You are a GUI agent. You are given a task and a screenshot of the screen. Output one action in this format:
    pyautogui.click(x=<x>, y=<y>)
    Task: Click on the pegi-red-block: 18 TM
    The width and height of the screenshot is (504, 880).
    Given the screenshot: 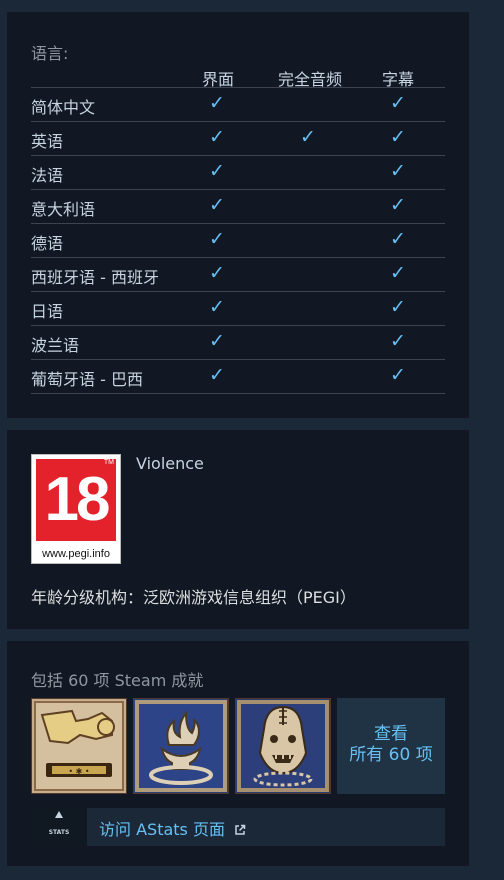 What is the action you would take?
    pyautogui.click(x=76, y=500)
    